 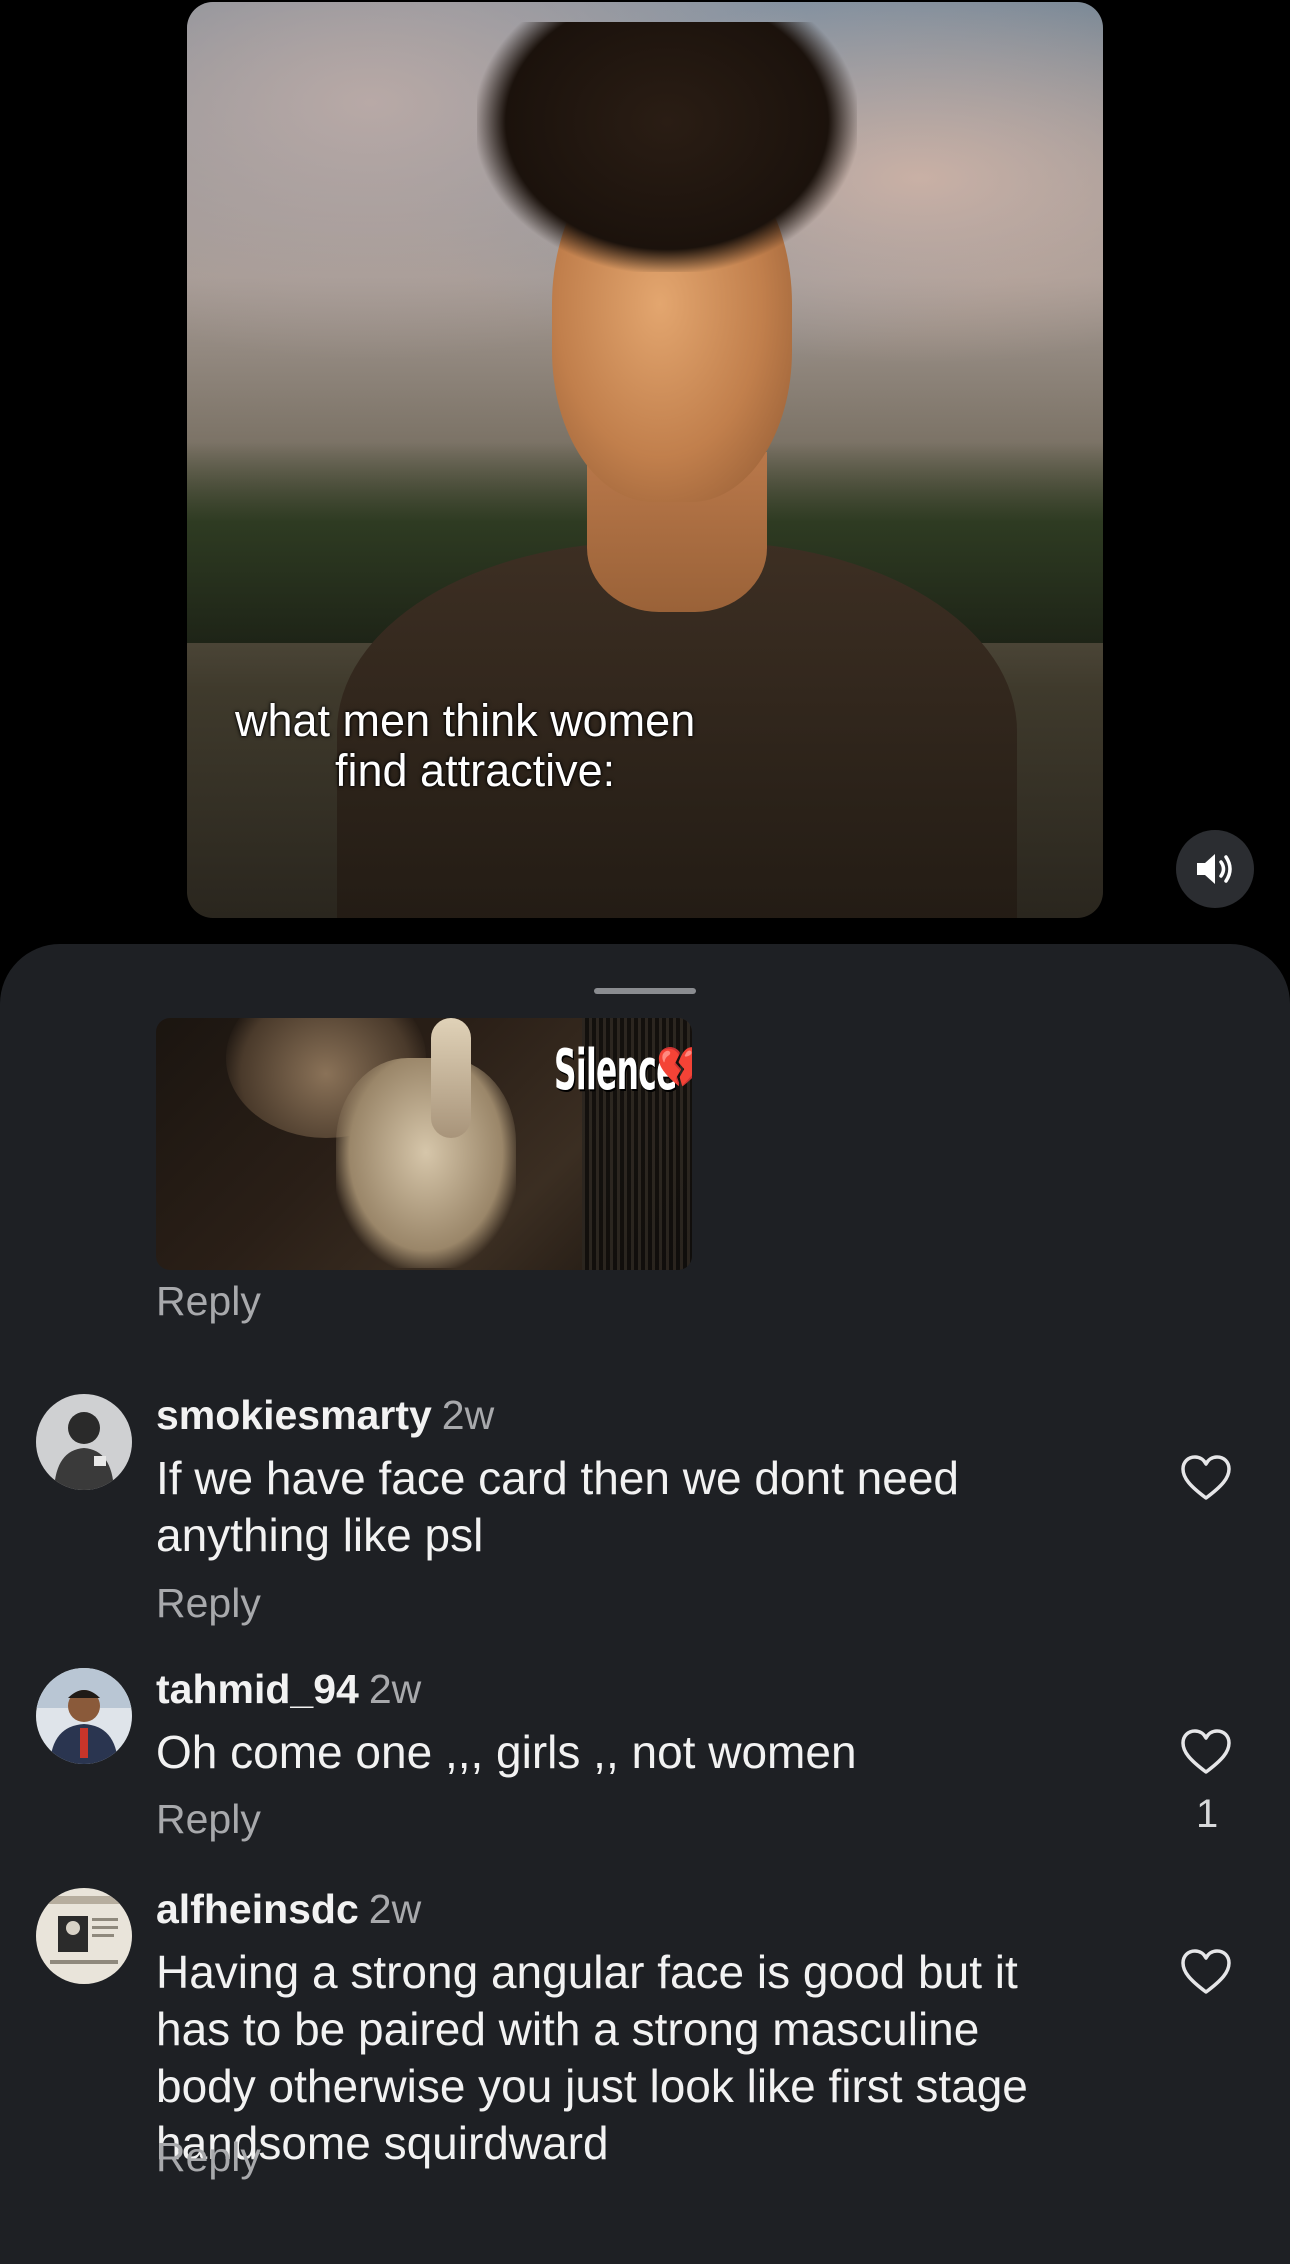 I want to click on gif-hand, so click(x=426, y=1163).